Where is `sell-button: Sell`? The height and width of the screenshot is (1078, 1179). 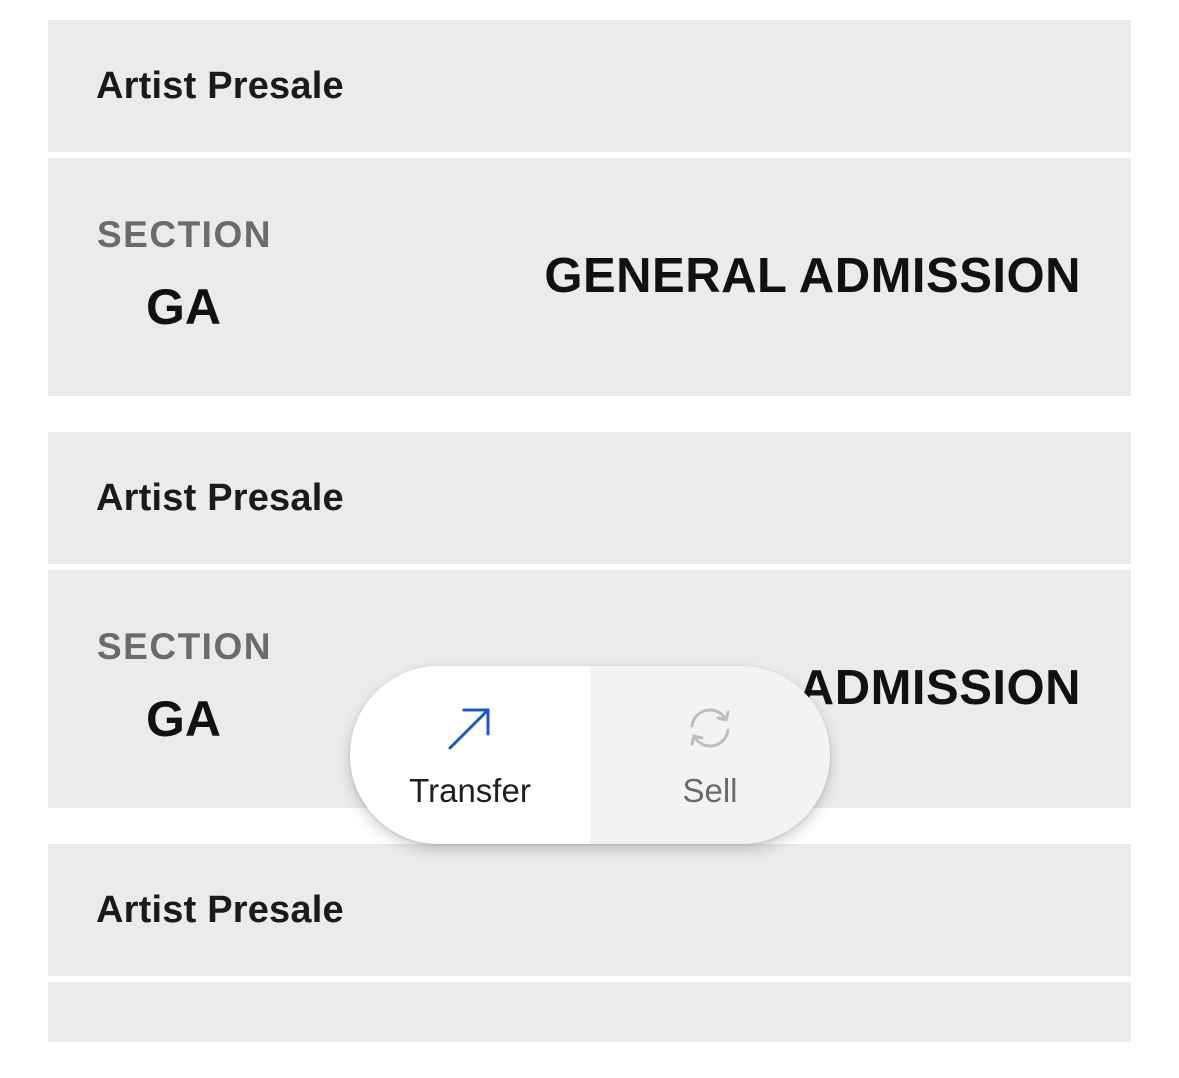
sell-button: Sell is located at coordinates (710, 755).